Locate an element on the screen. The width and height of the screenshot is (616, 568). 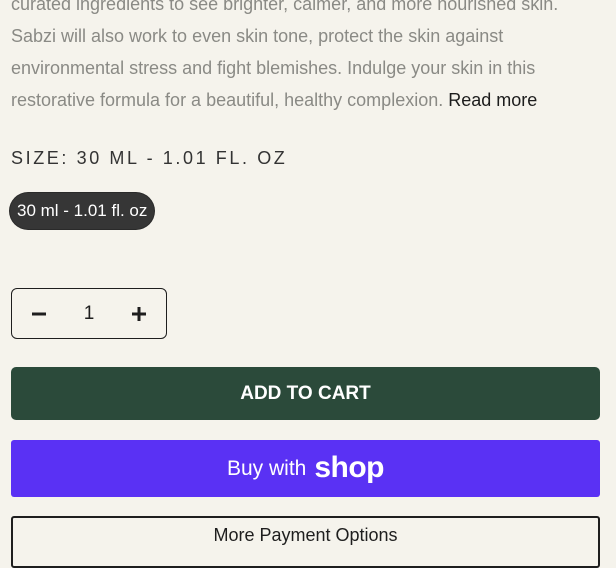
plus-icon is located at coordinates (139, 313).